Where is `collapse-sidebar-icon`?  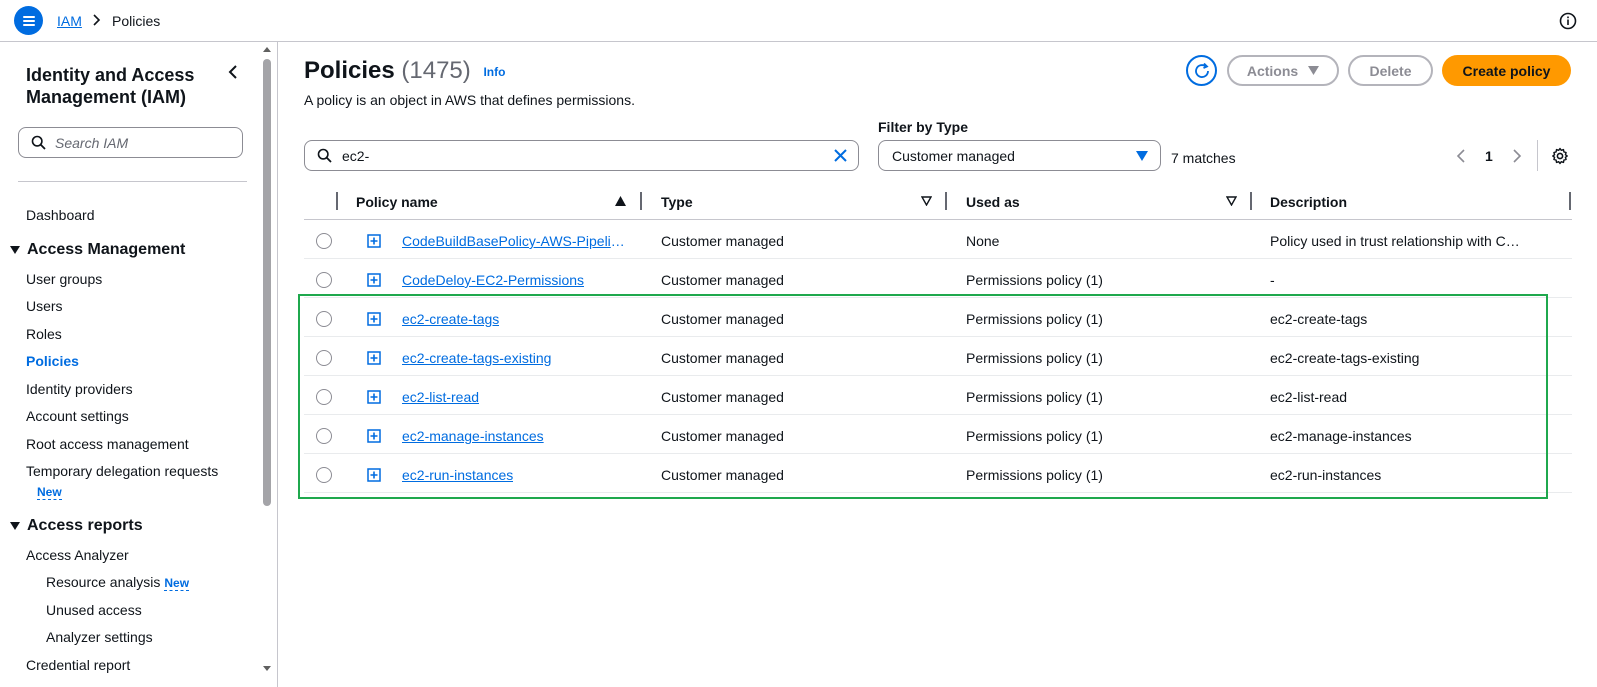
collapse-sidebar-icon is located at coordinates (234, 72).